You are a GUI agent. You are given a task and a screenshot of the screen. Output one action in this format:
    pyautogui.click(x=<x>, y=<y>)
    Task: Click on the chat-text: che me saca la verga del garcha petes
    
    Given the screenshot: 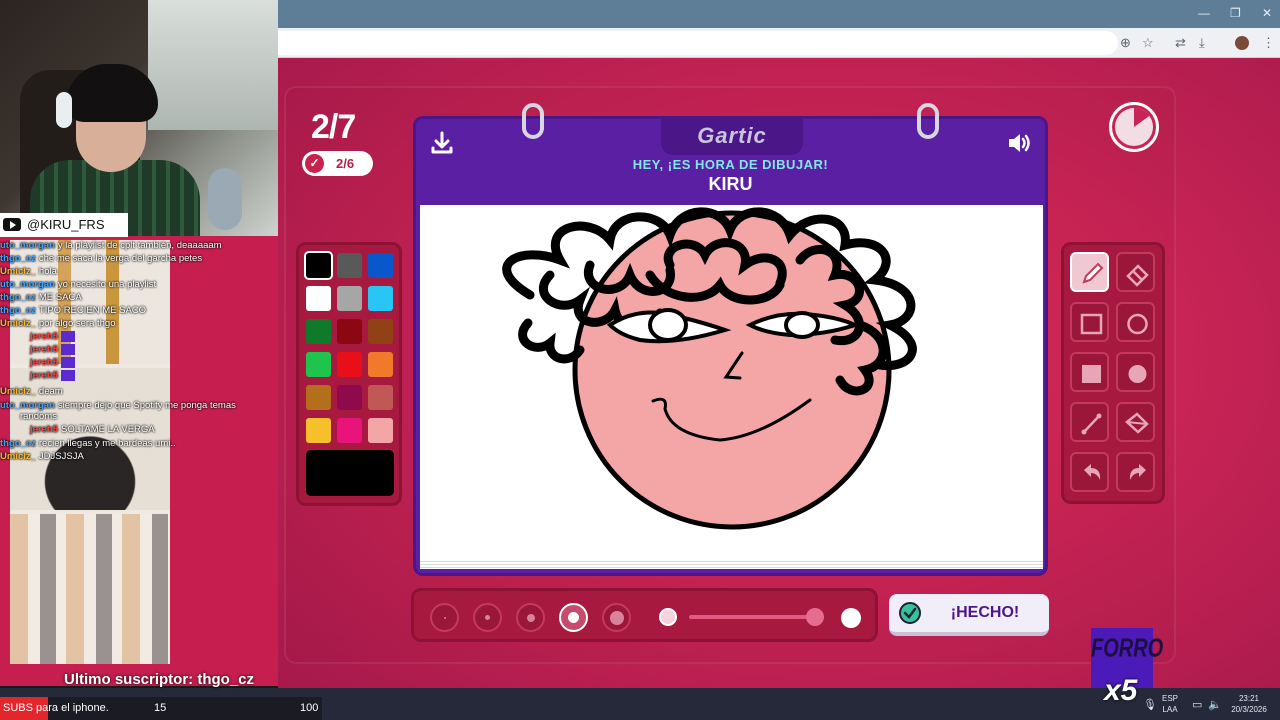 What is the action you would take?
    pyautogui.click(x=120, y=258)
    